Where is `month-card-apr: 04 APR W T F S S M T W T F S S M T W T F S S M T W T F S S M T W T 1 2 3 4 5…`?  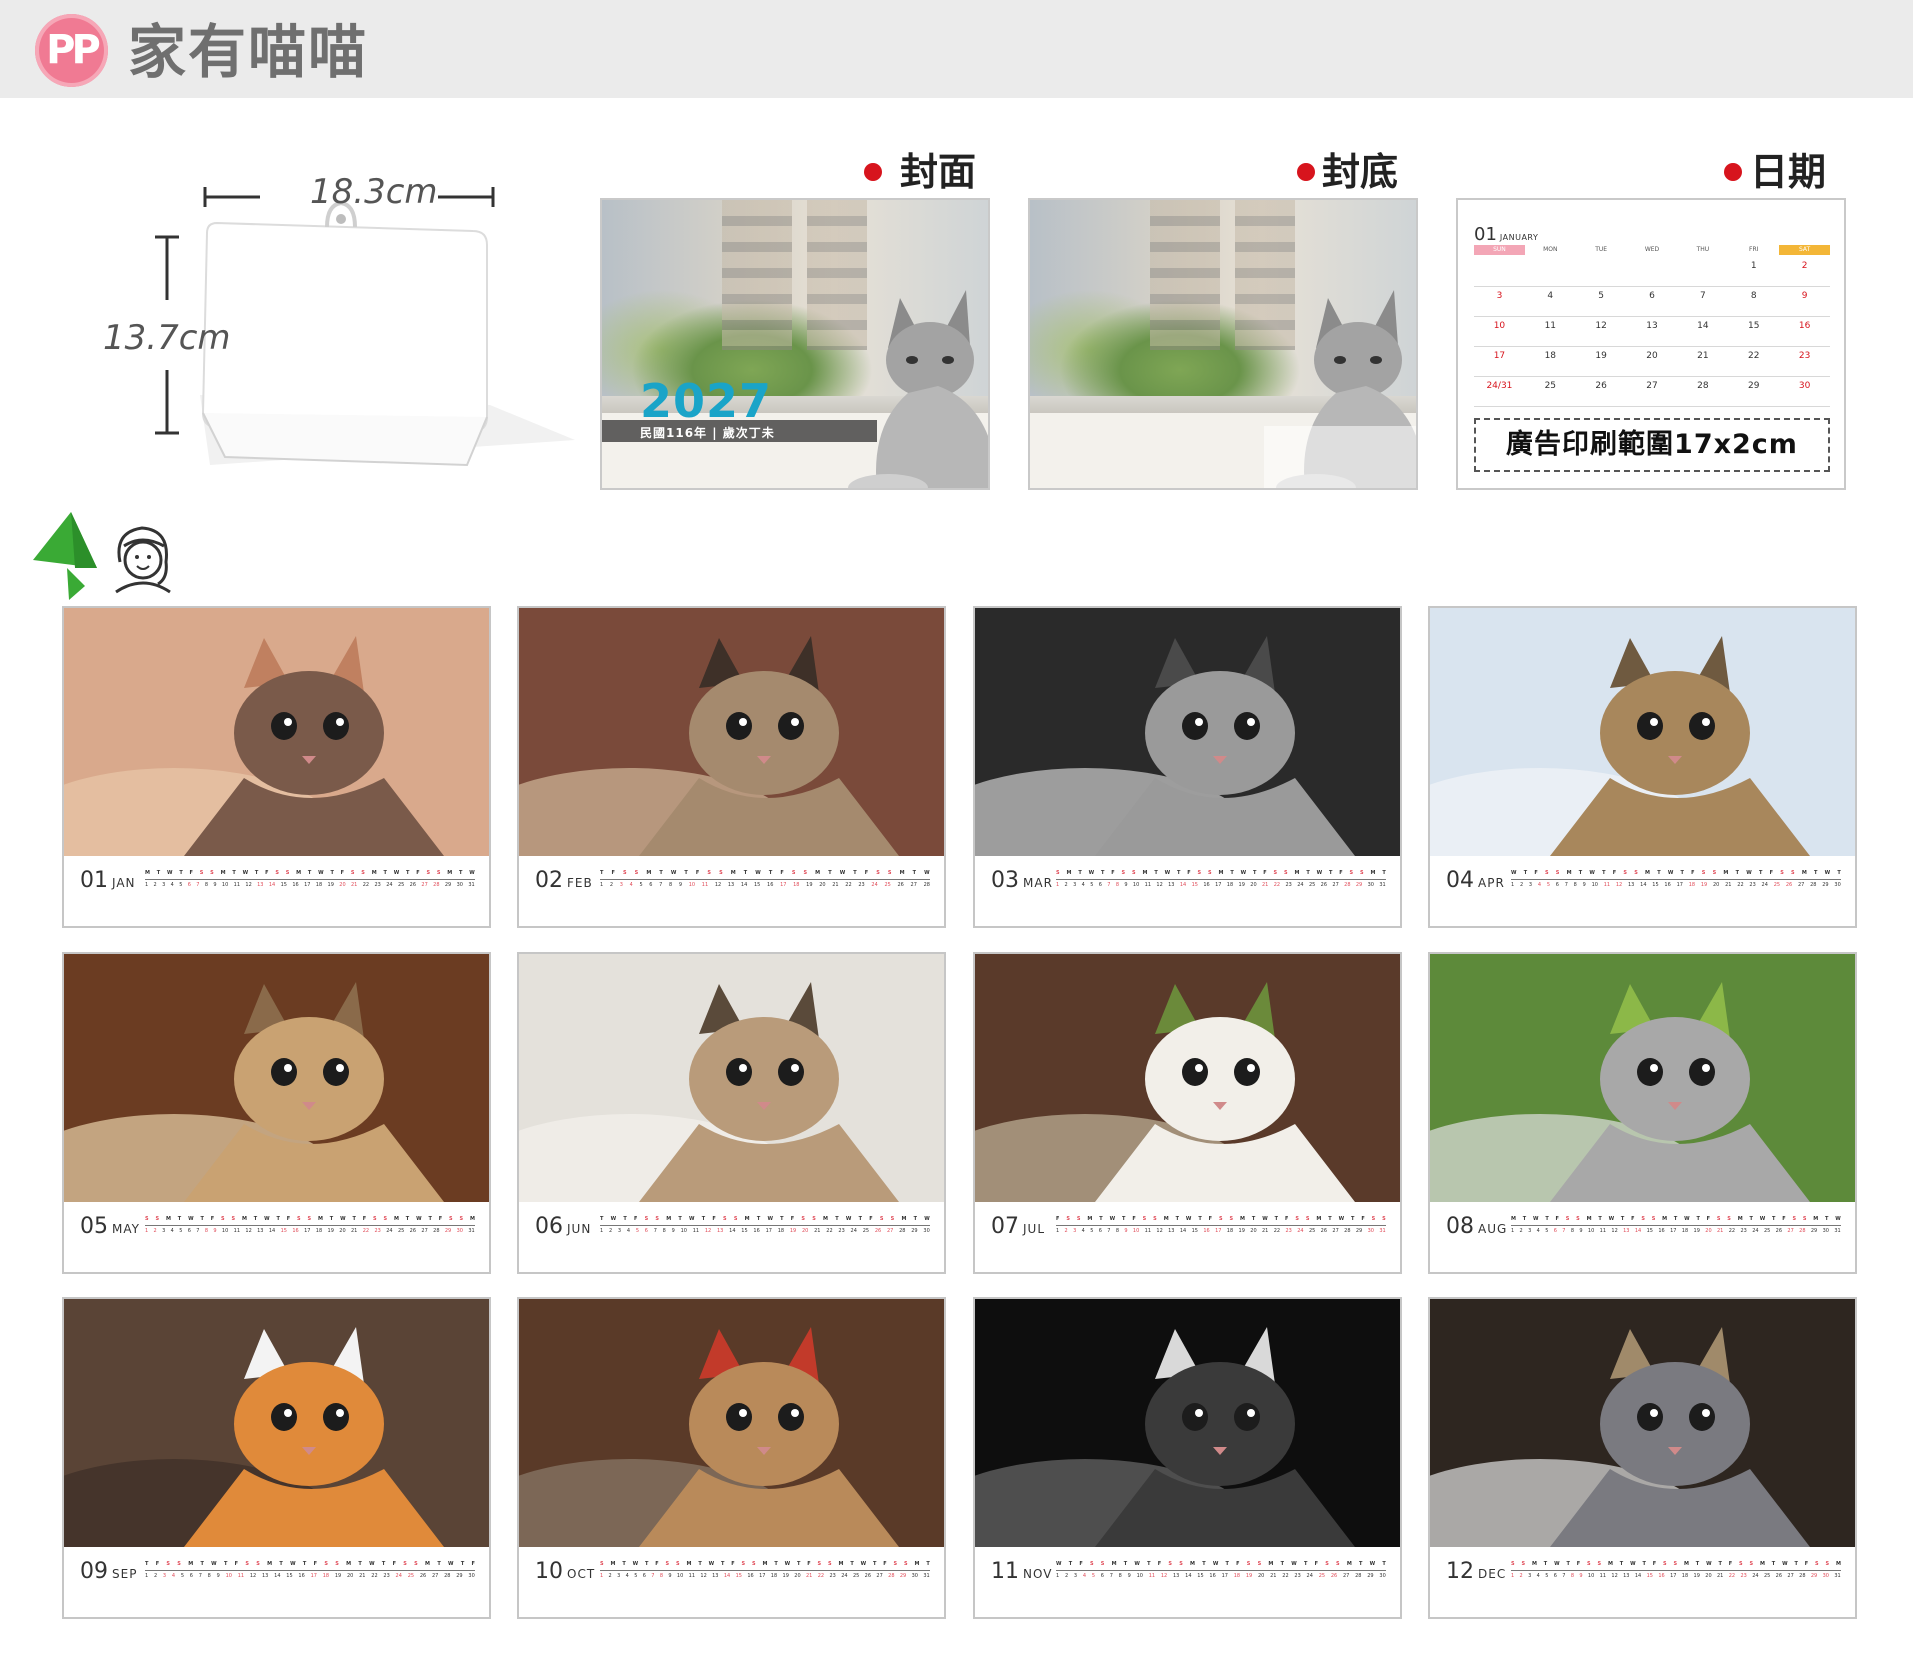 month-card-apr: 04 APR W T F S S M T W T F S S M T W T F S S M T W T F S S M T W T 1 2 3 4 5… is located at coordinates (1642, 767).